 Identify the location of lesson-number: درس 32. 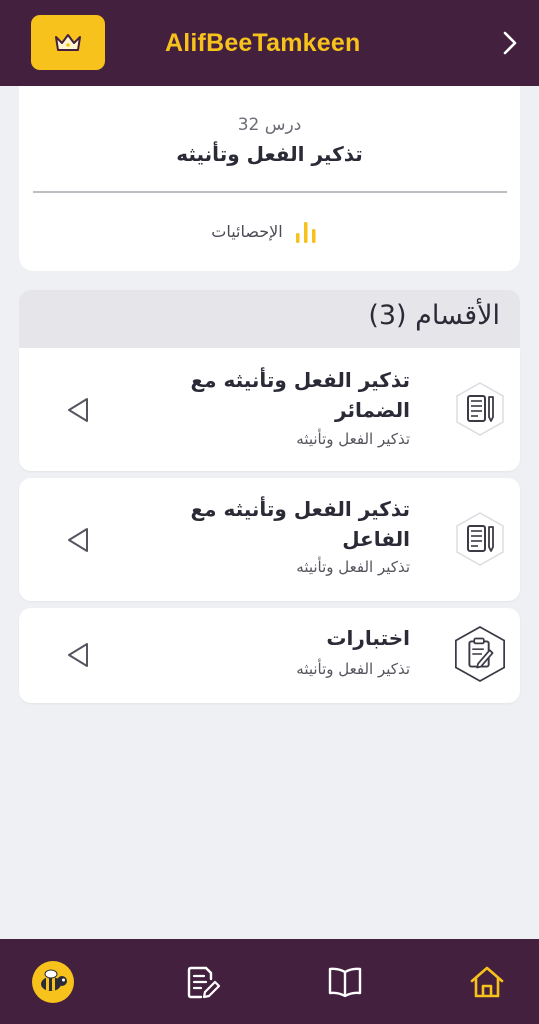
(269, 125).